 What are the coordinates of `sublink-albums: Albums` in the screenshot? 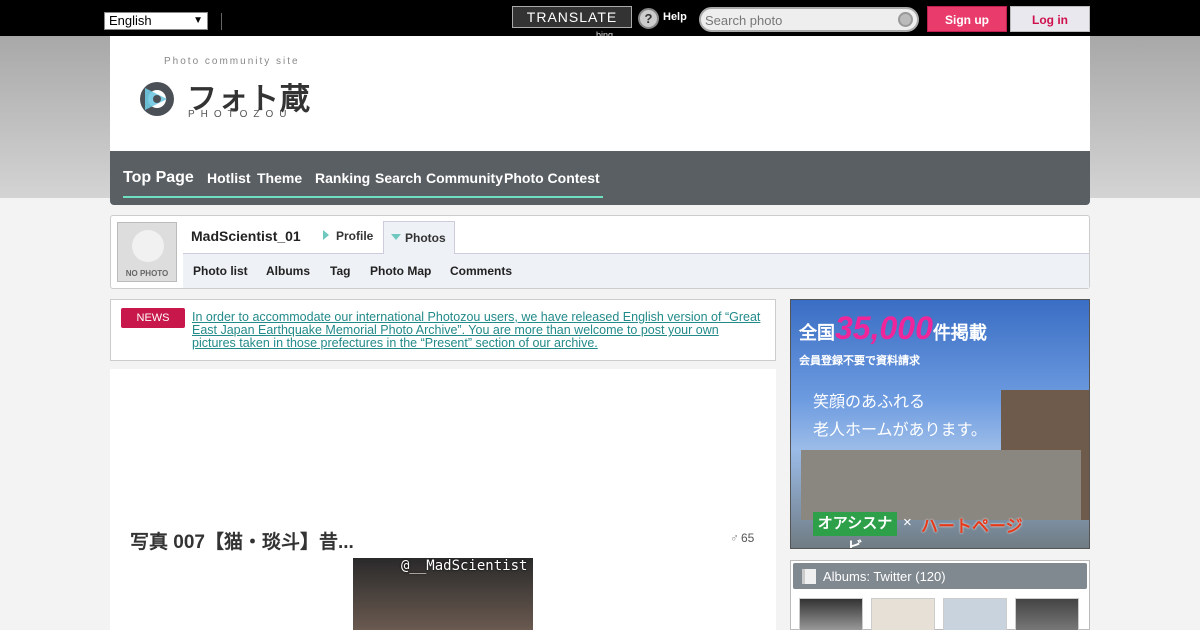 It's located at (288, 271).